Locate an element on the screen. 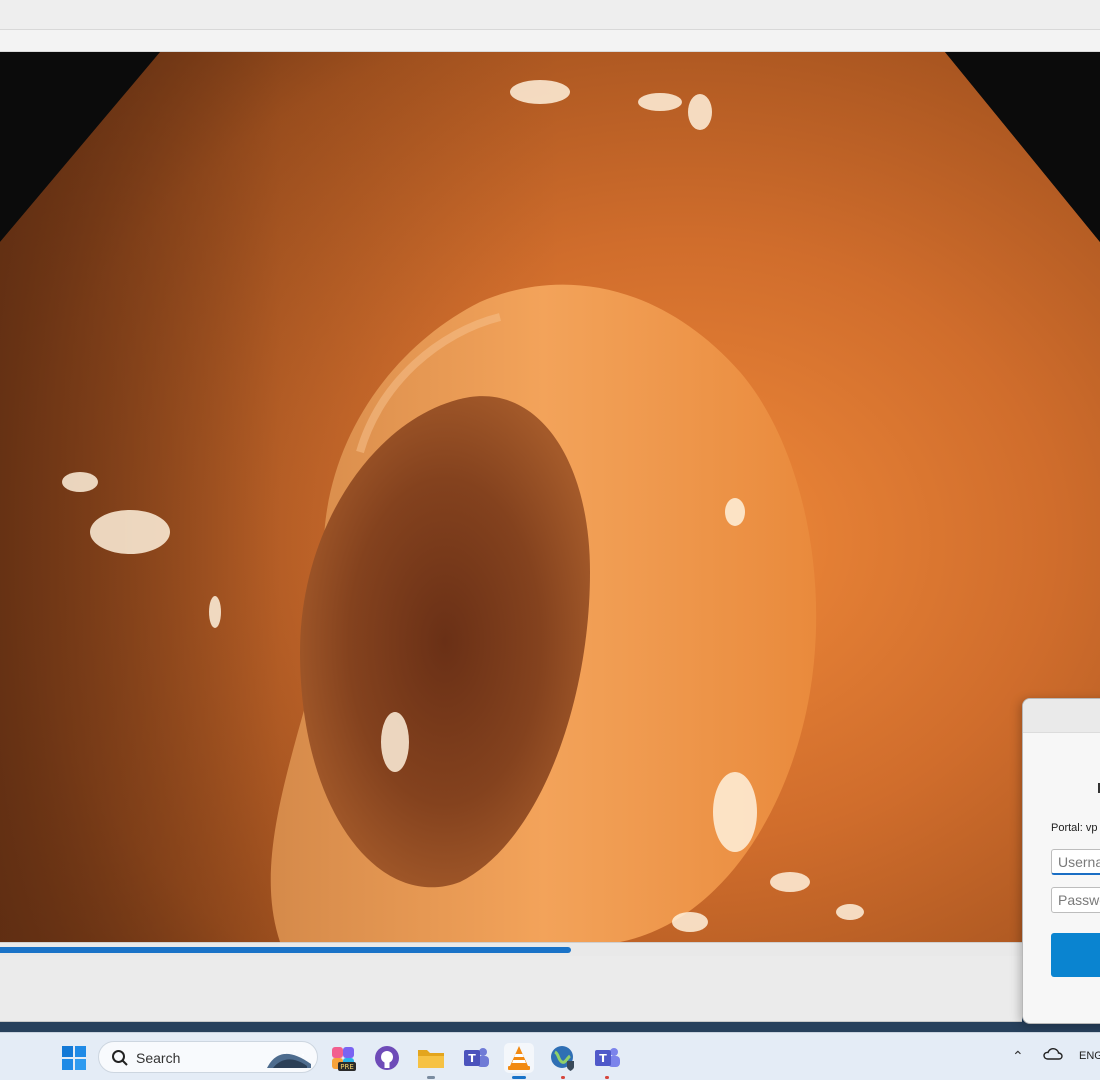 Image resolution: width=1100 pixels, height=1080 pixels. search-highlight-icon is located at coordinates (289, 1059).